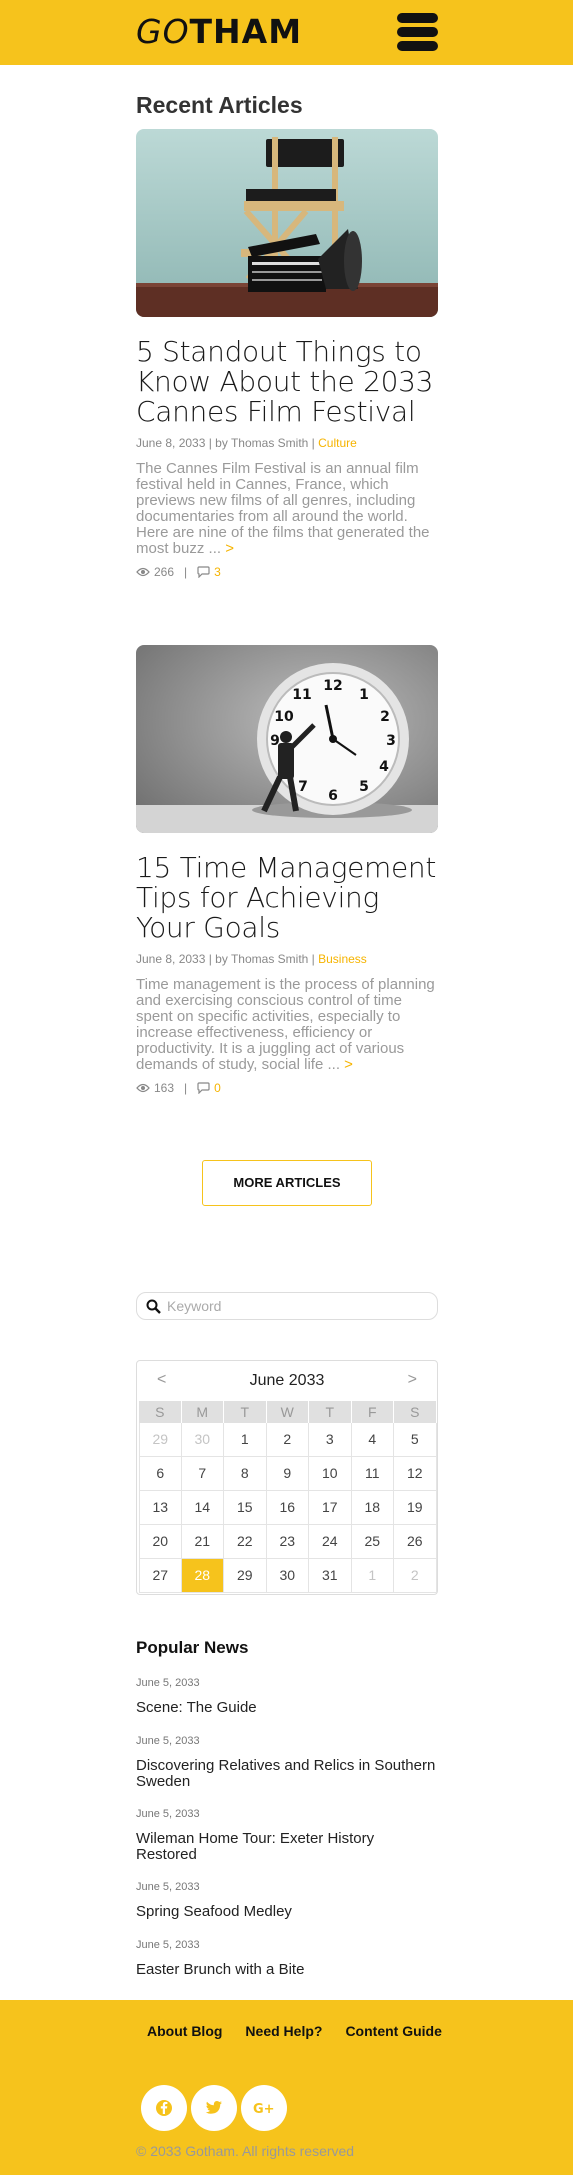 This screenshot has height=2175, width=573. I want to click on svg-text: 11, so click(301, 695).